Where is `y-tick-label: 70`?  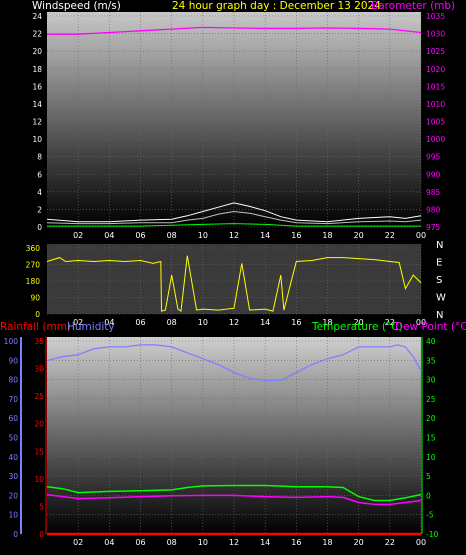
y-tick-label: 70 is located at coordinates (13, 399).